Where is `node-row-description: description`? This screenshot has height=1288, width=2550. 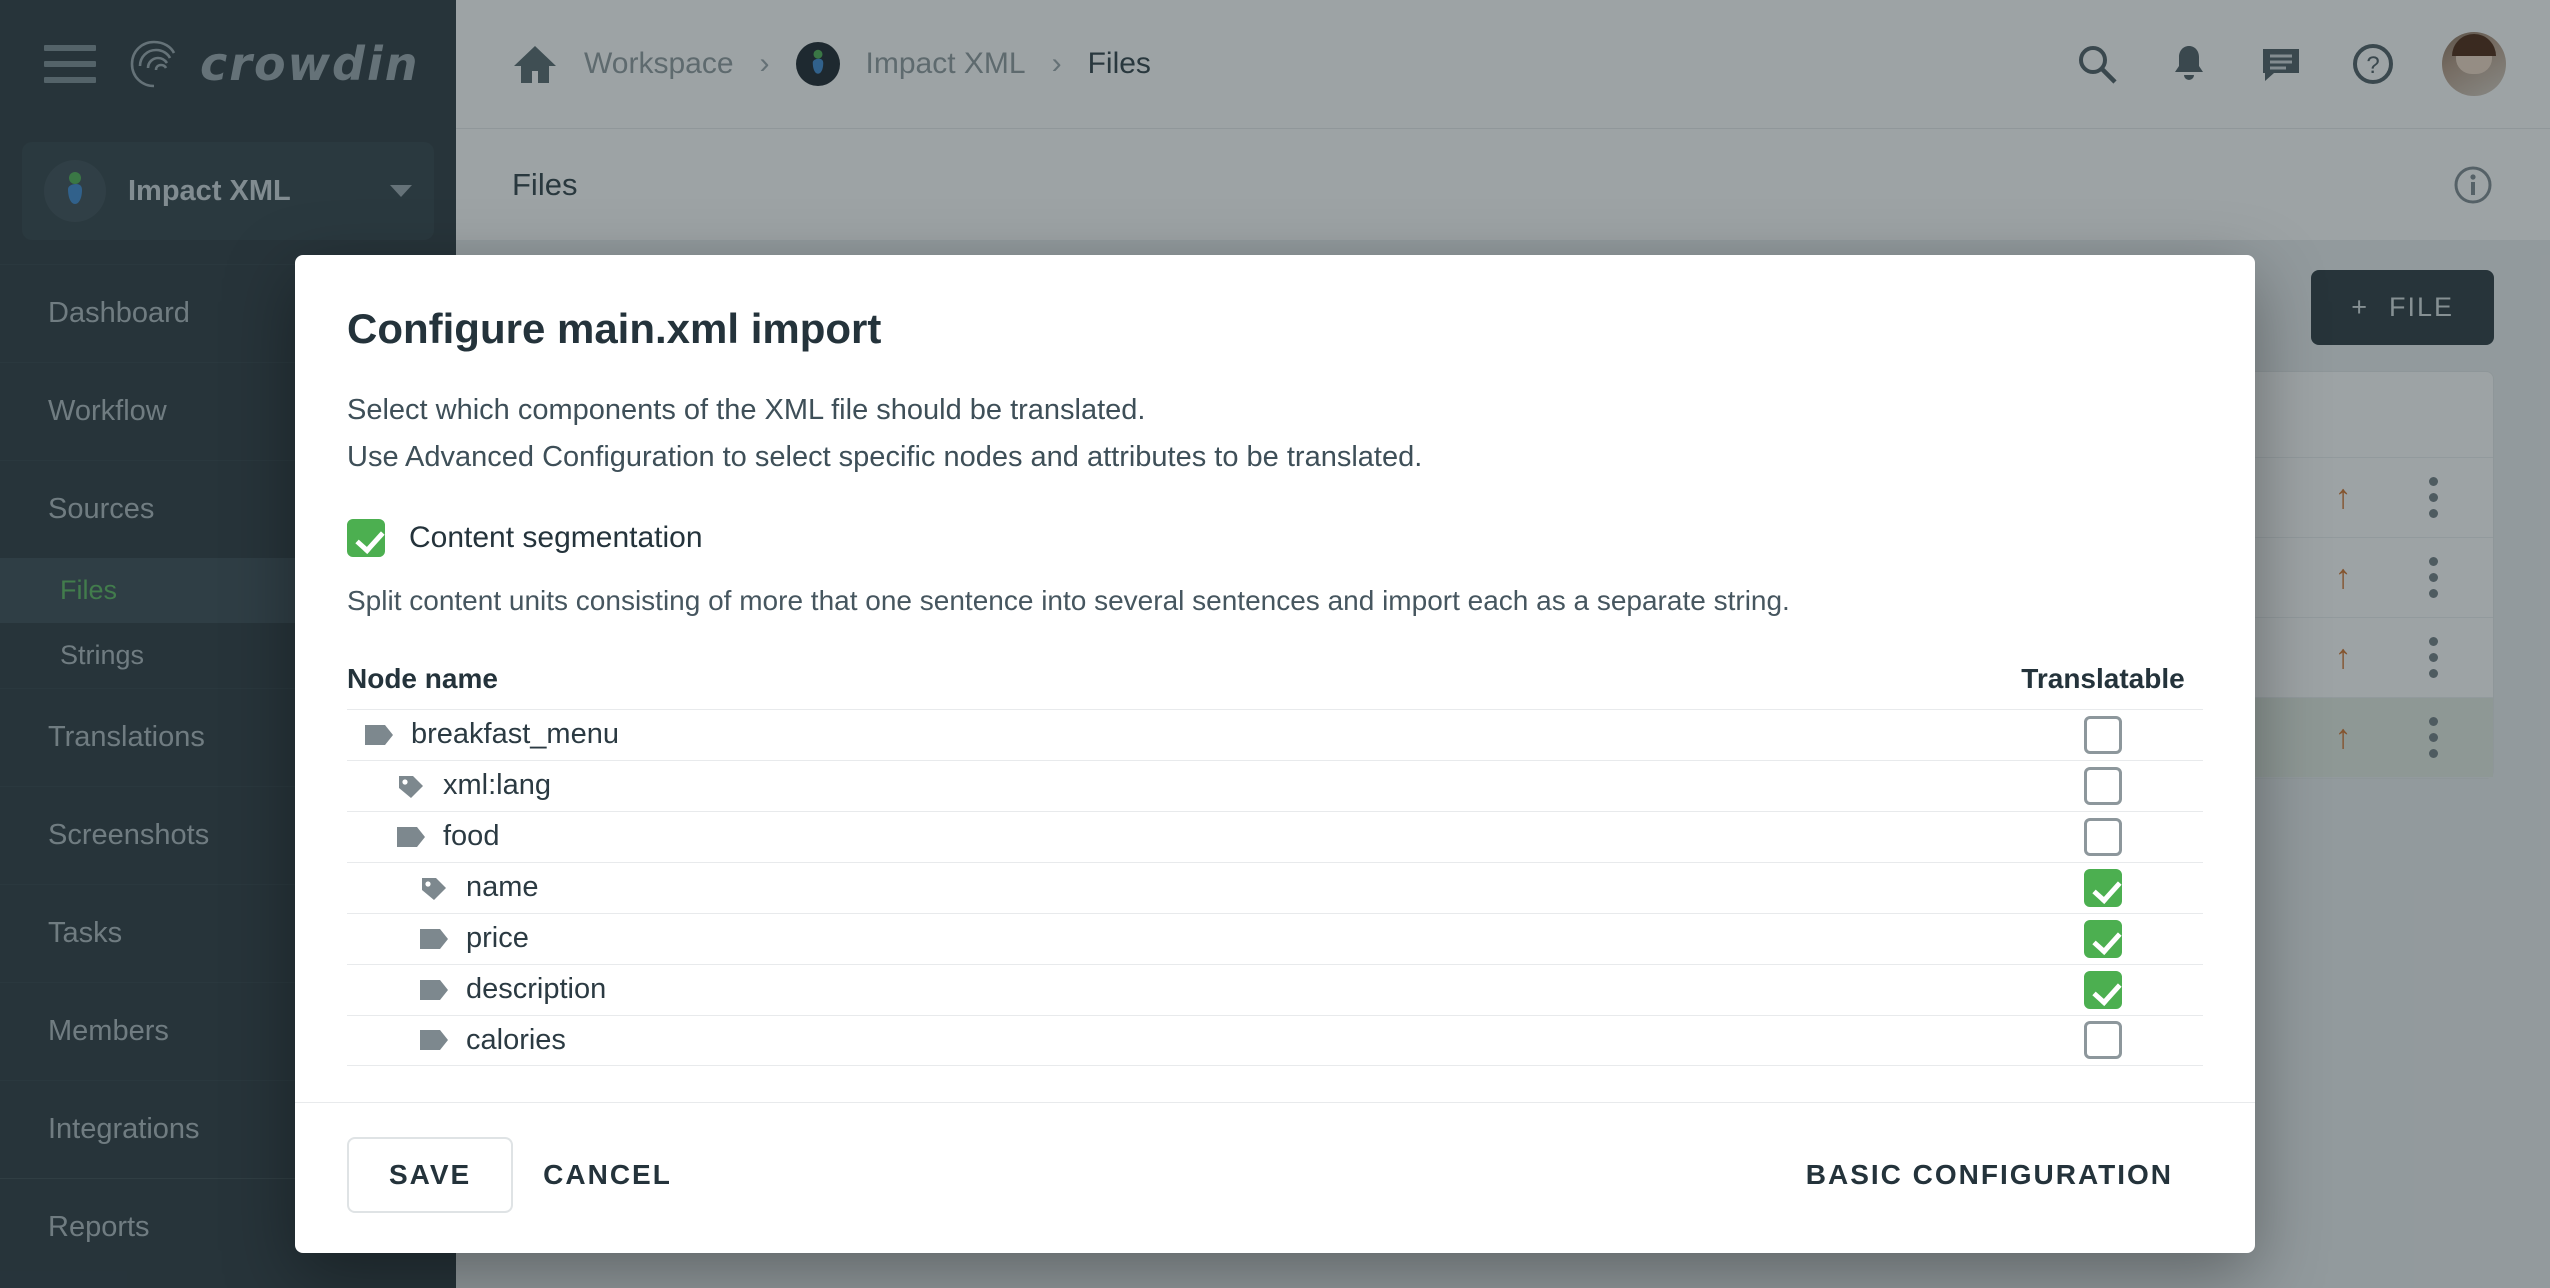 node-row-description: description is located at coordinates (1275, 989).